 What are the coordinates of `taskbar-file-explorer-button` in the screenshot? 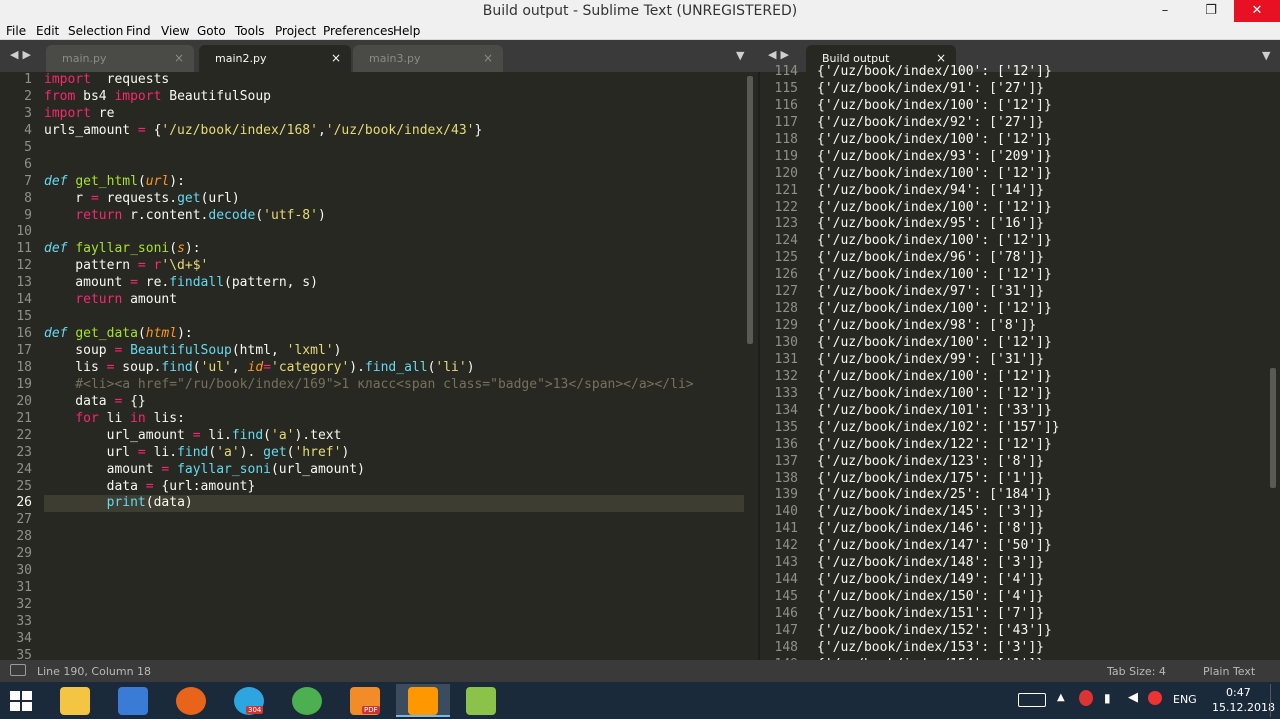 It's located at (75, 700).